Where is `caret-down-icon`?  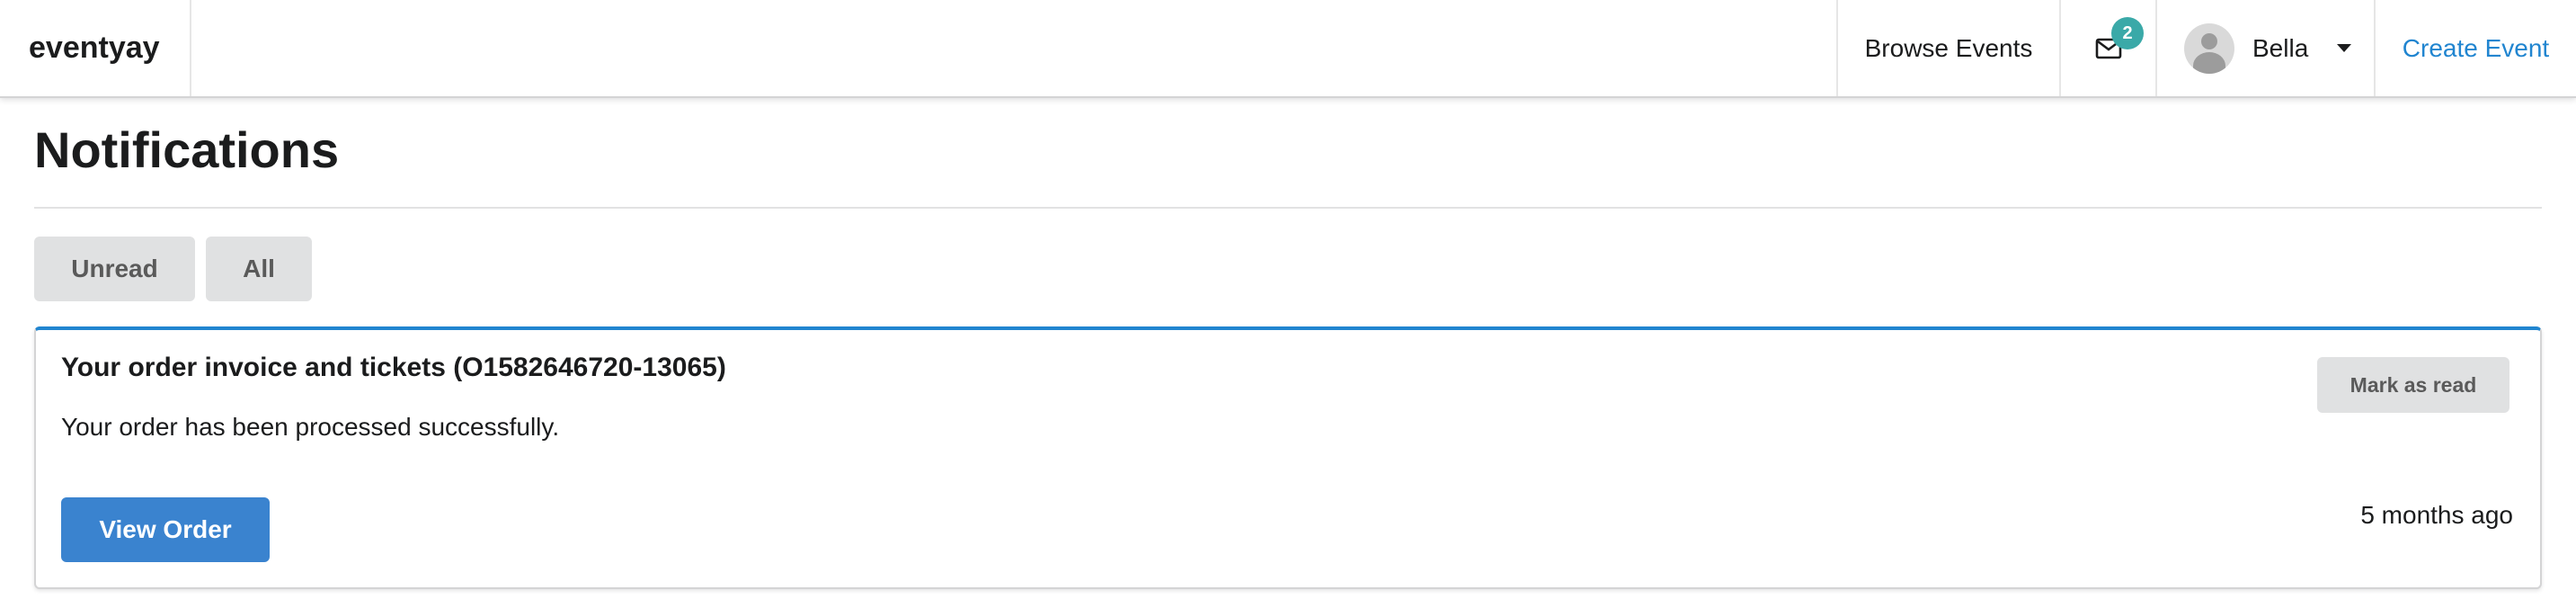
caret-down-icon is located at coordinates (2344, 48).